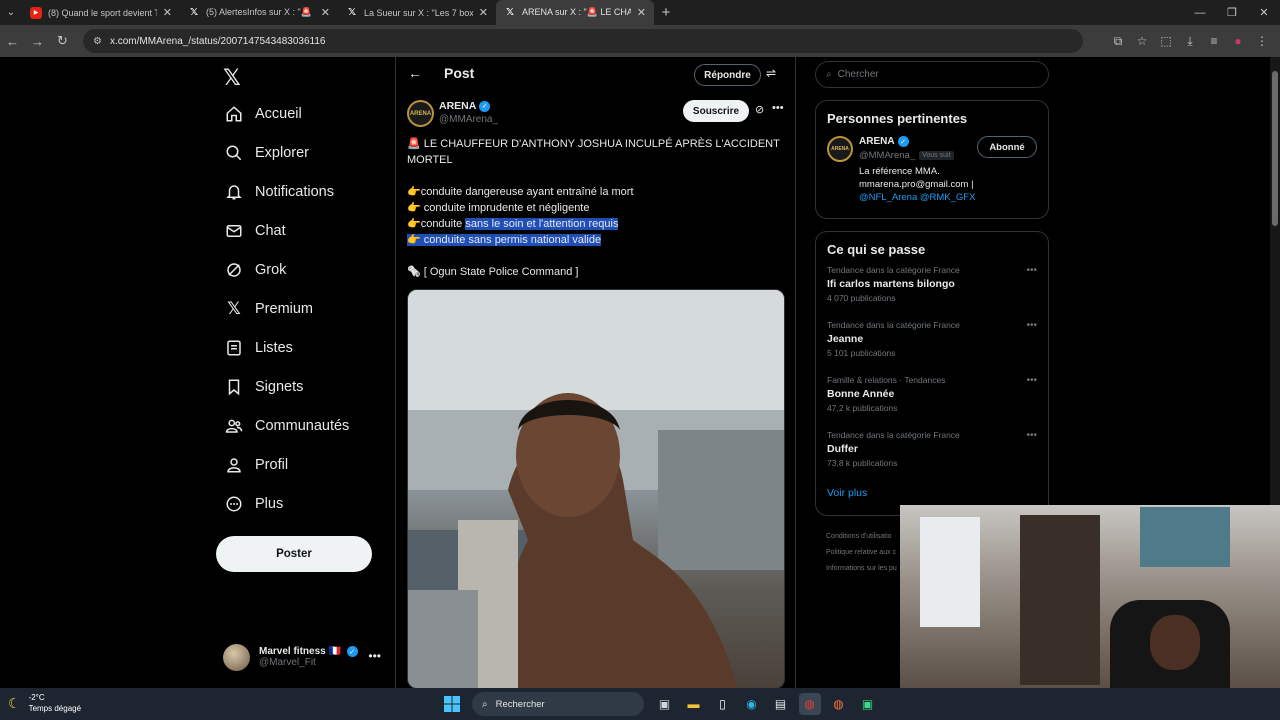 The height and width of the screenshot is (720, 1280). What do you see at coordinates (1275, 148) in the screenshot?
I see `scrollbar-thumb` at bounding box center [1275, 148].